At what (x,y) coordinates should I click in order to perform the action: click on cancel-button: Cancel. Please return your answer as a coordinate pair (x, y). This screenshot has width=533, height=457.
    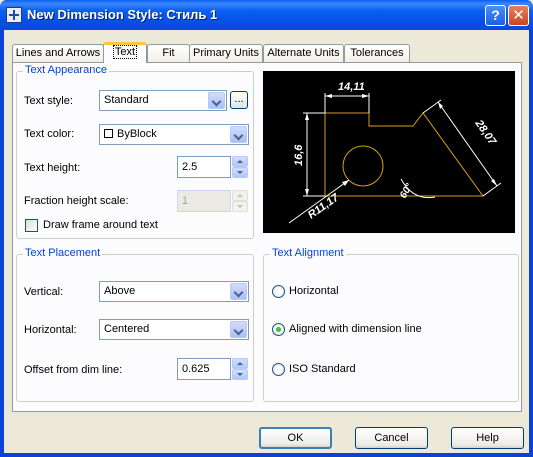
    Looking at the image, I should click on (391, 438).